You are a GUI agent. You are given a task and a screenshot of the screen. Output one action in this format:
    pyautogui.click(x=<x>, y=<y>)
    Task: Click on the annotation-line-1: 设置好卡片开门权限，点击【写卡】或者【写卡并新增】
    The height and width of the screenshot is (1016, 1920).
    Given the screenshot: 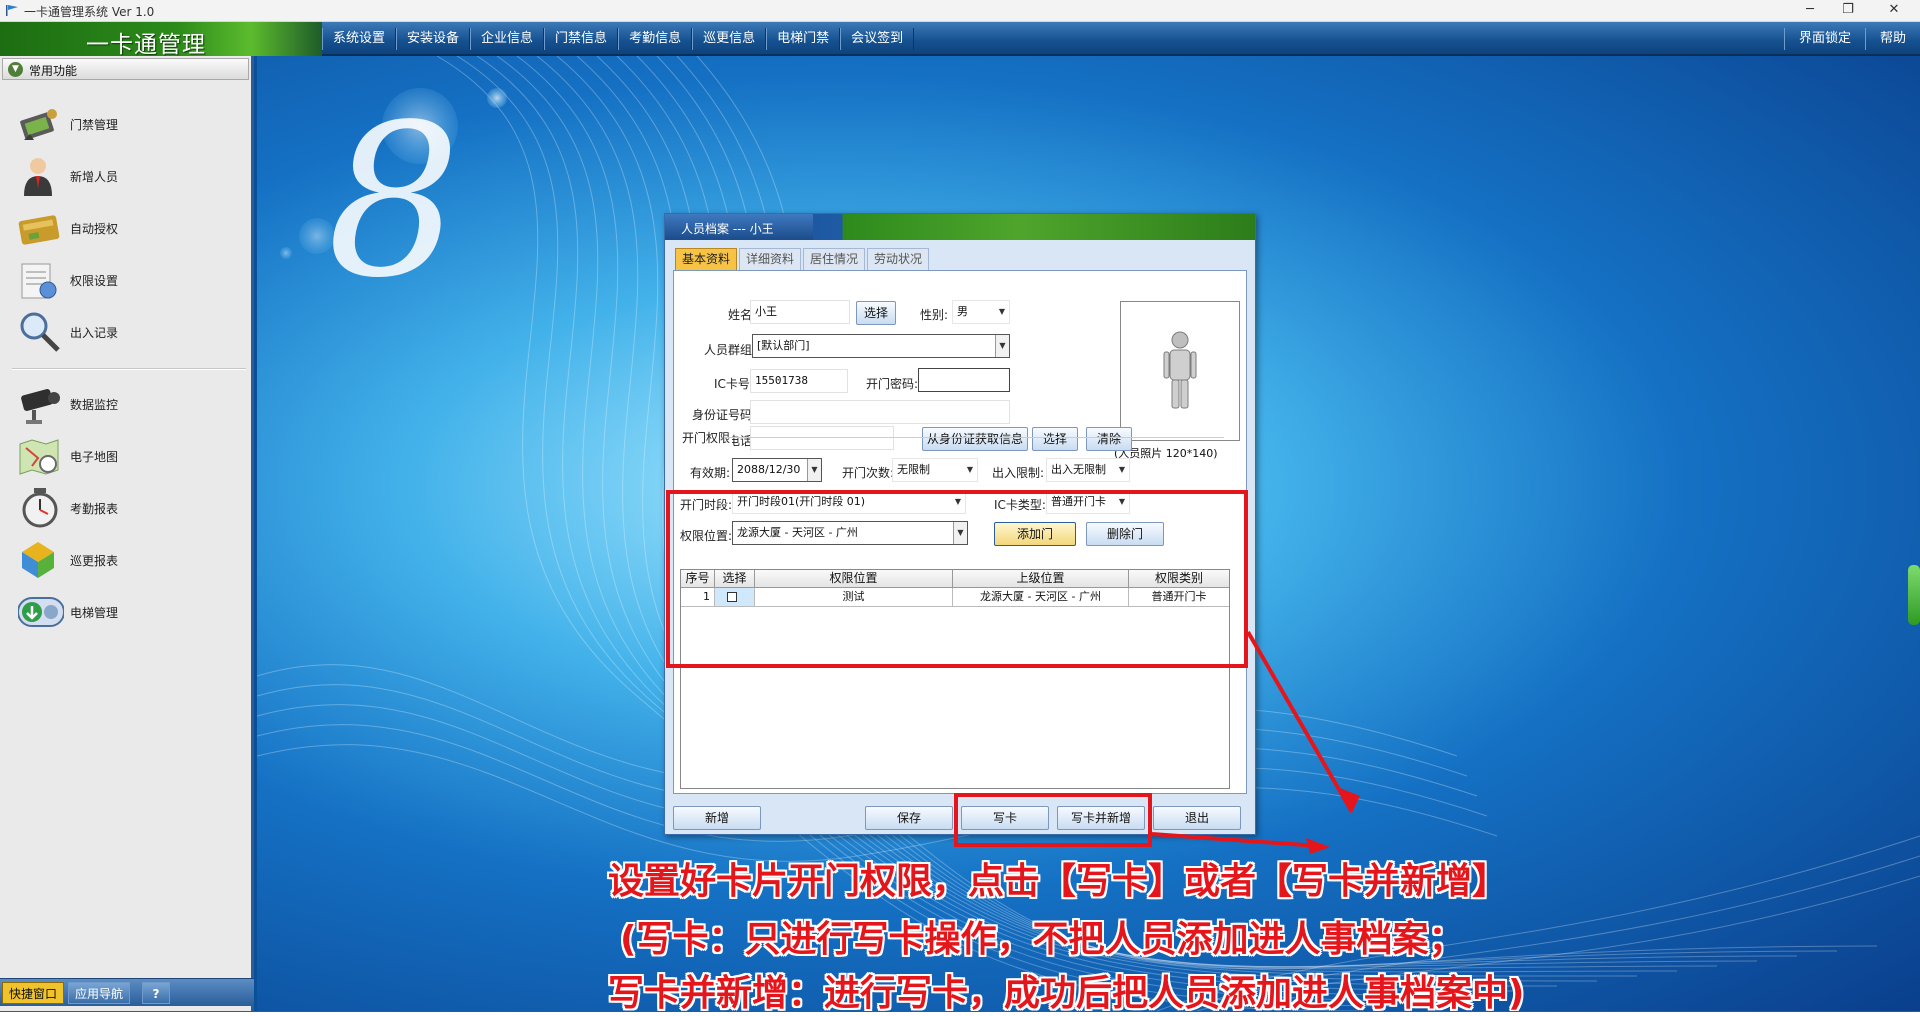 What is the action you would take?
    pyautogui.click(x=1058, y=881)
    